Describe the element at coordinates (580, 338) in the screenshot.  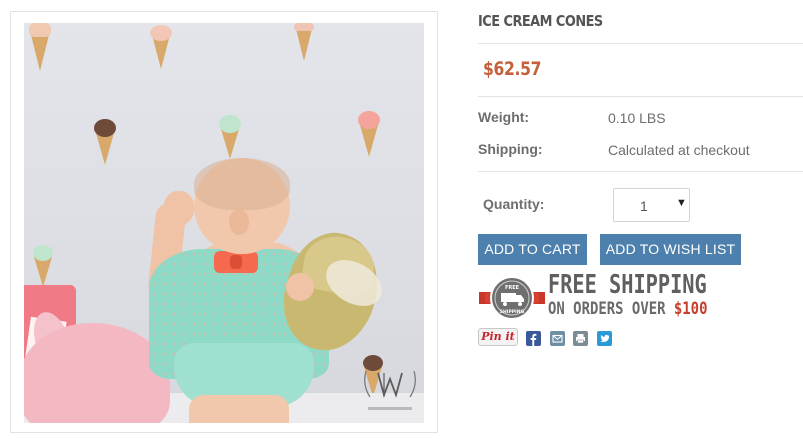
I see `print-icon` at that location.